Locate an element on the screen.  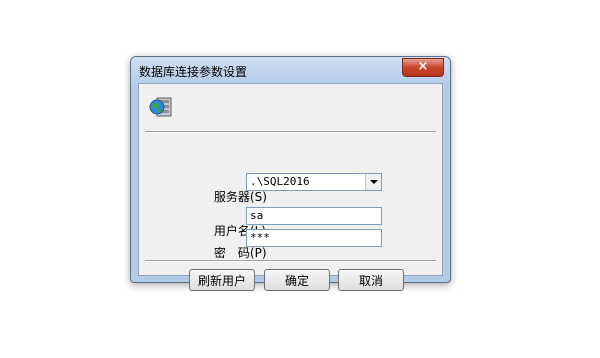
window-title: 数据库连接参数设置 is located at coordinates (193, 72).